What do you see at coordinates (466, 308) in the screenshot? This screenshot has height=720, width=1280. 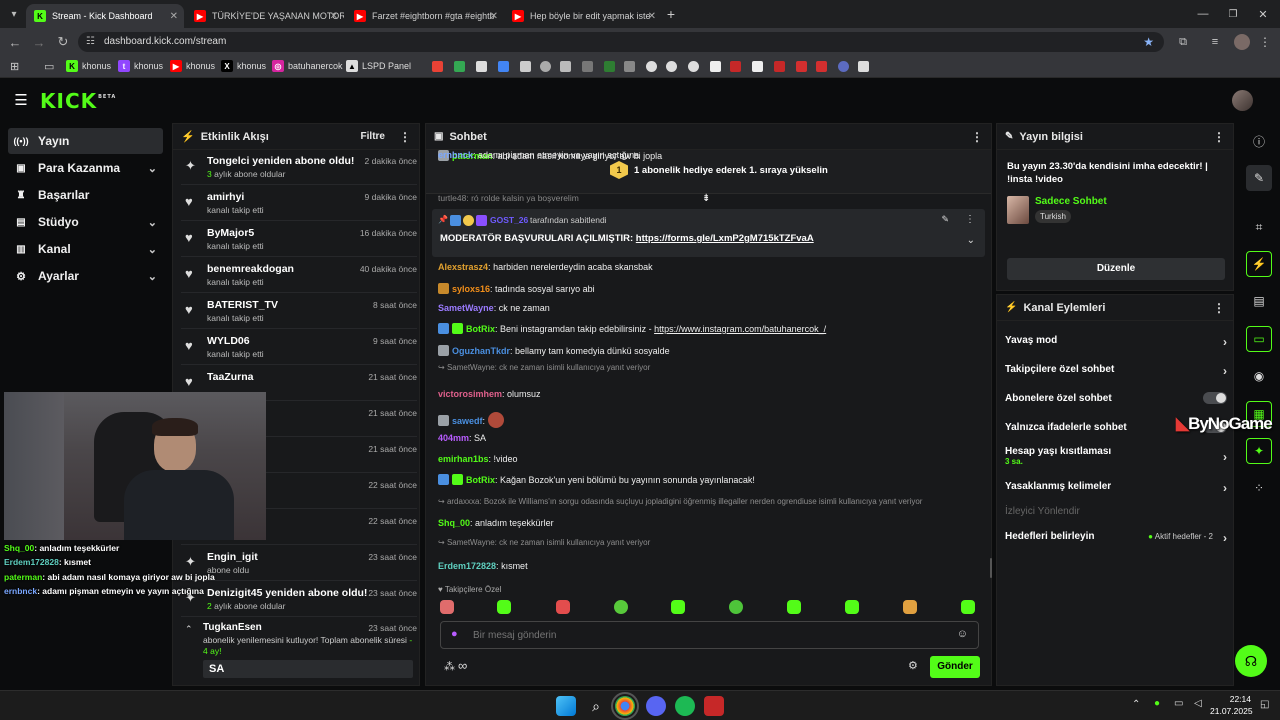 I see `chat-username: SametWayne` at bounding box center [466, 308].